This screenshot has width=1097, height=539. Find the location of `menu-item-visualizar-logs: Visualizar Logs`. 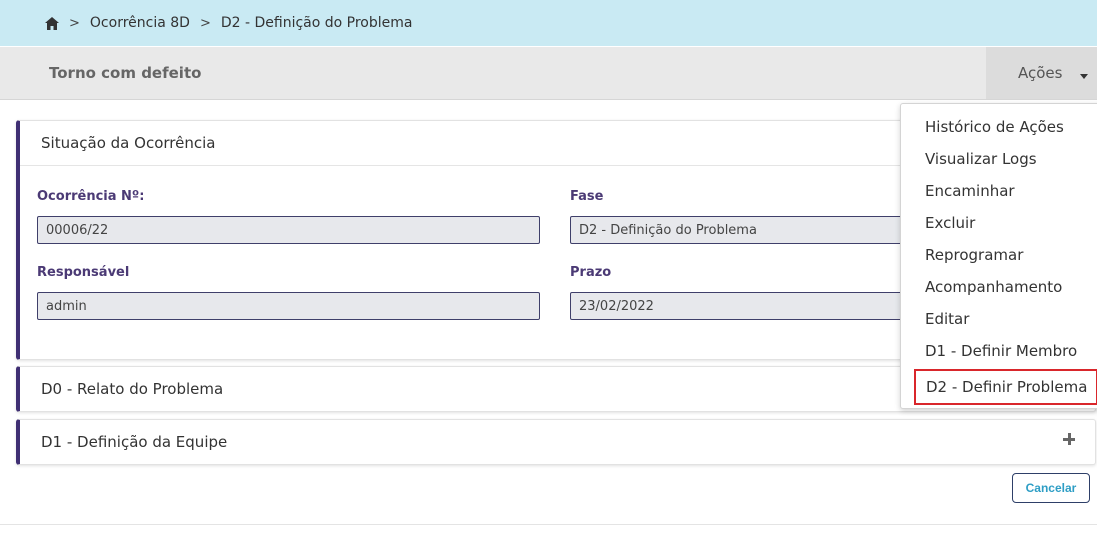

menu-item-visualizar-logs: Visualizar Logs is located at coordinates (999, 159).